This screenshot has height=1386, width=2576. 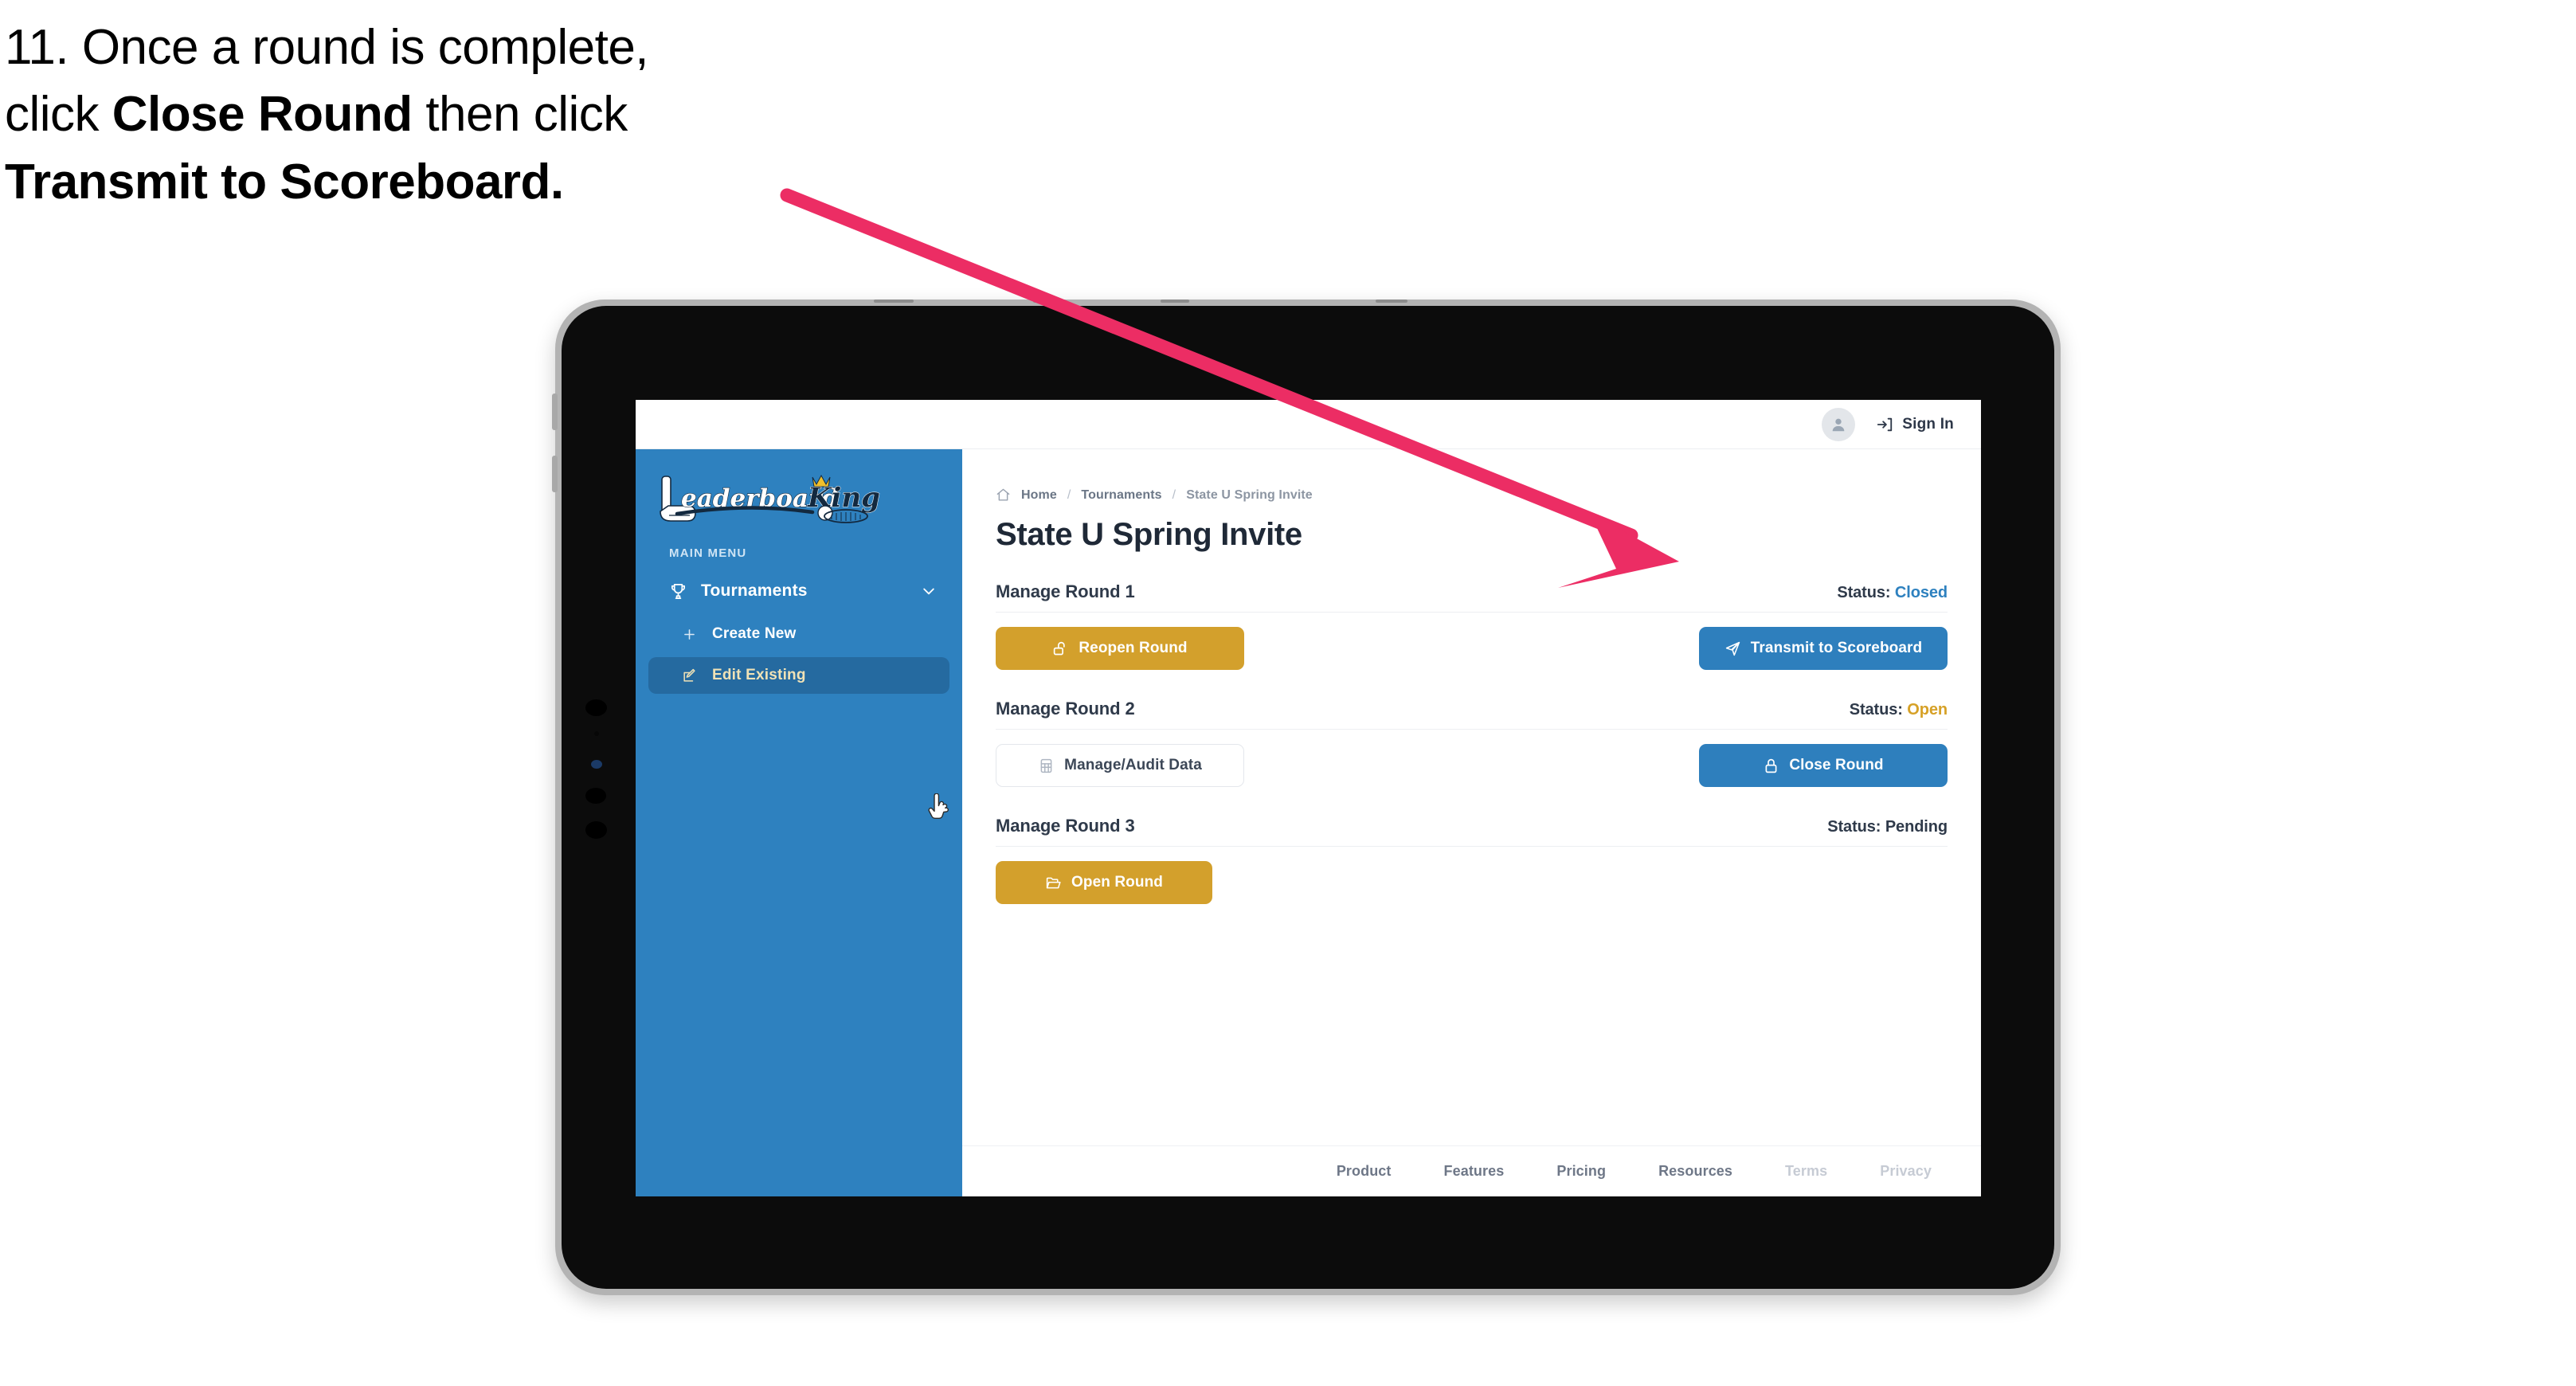 I want to click on round-2-status-label: Status:, so click(x=1876, y=709).